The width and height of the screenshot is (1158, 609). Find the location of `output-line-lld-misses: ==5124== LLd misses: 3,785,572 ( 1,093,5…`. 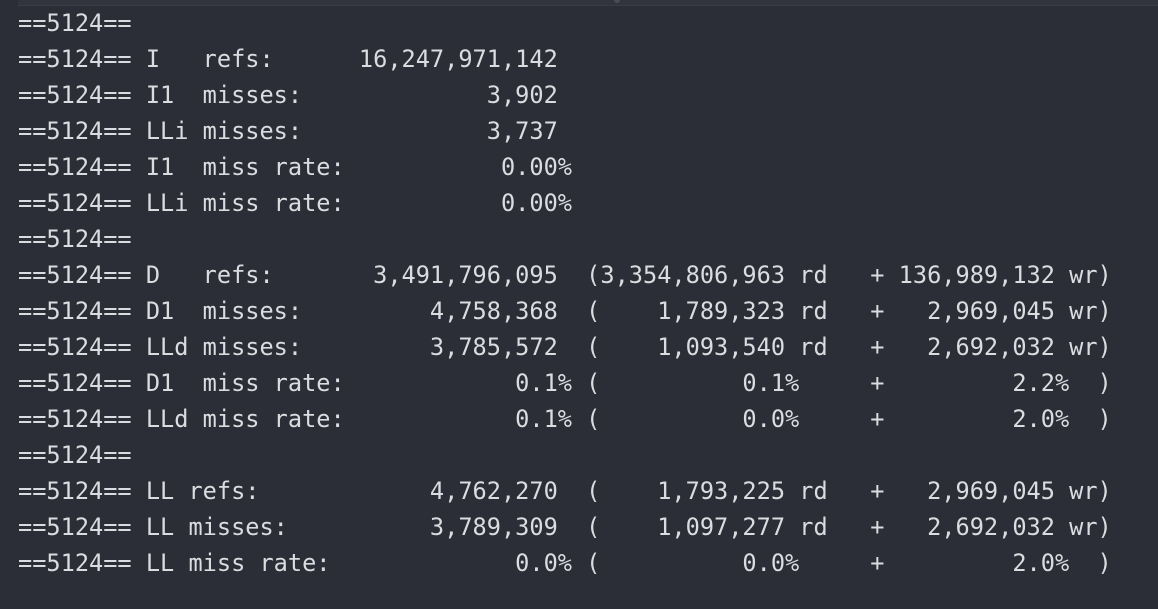

output-line-lld-misses: ==5124== LLd misses: 3,785,572 ( 1,093,5… is located at coordinates (565, 347).